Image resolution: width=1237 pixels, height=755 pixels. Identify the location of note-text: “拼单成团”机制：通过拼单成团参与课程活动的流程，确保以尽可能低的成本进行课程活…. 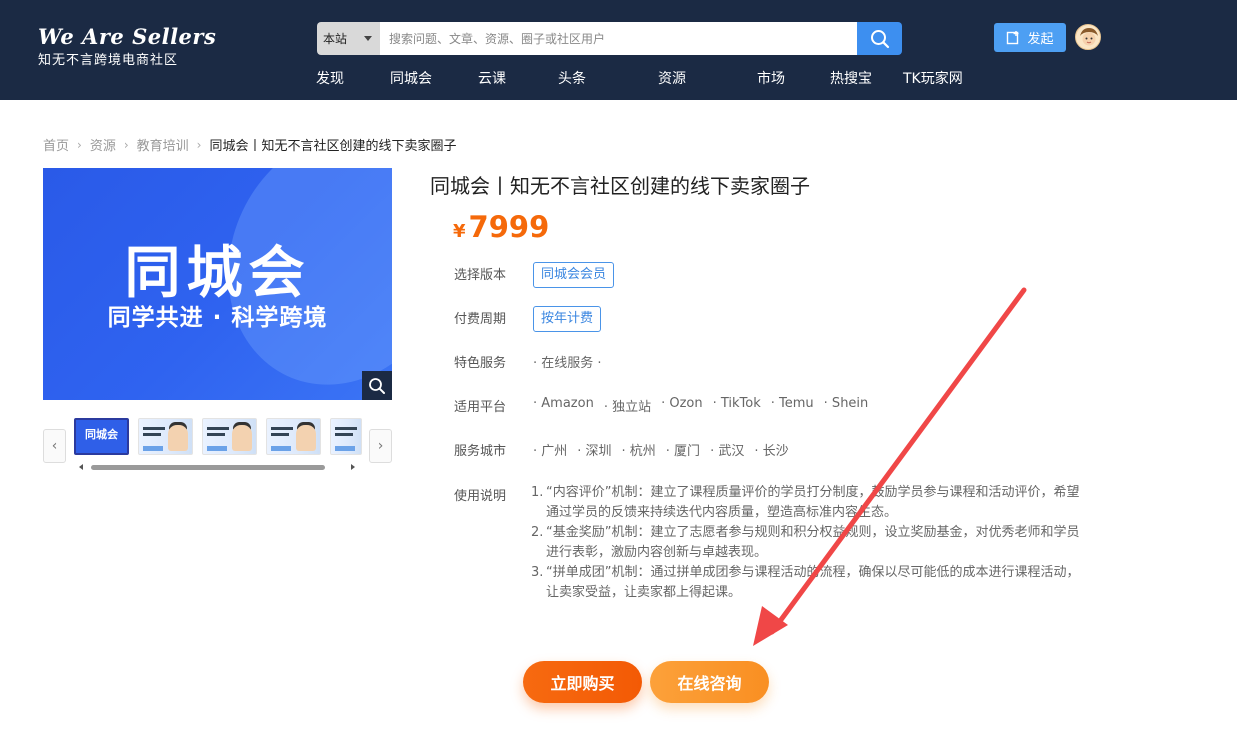
(813, 582).